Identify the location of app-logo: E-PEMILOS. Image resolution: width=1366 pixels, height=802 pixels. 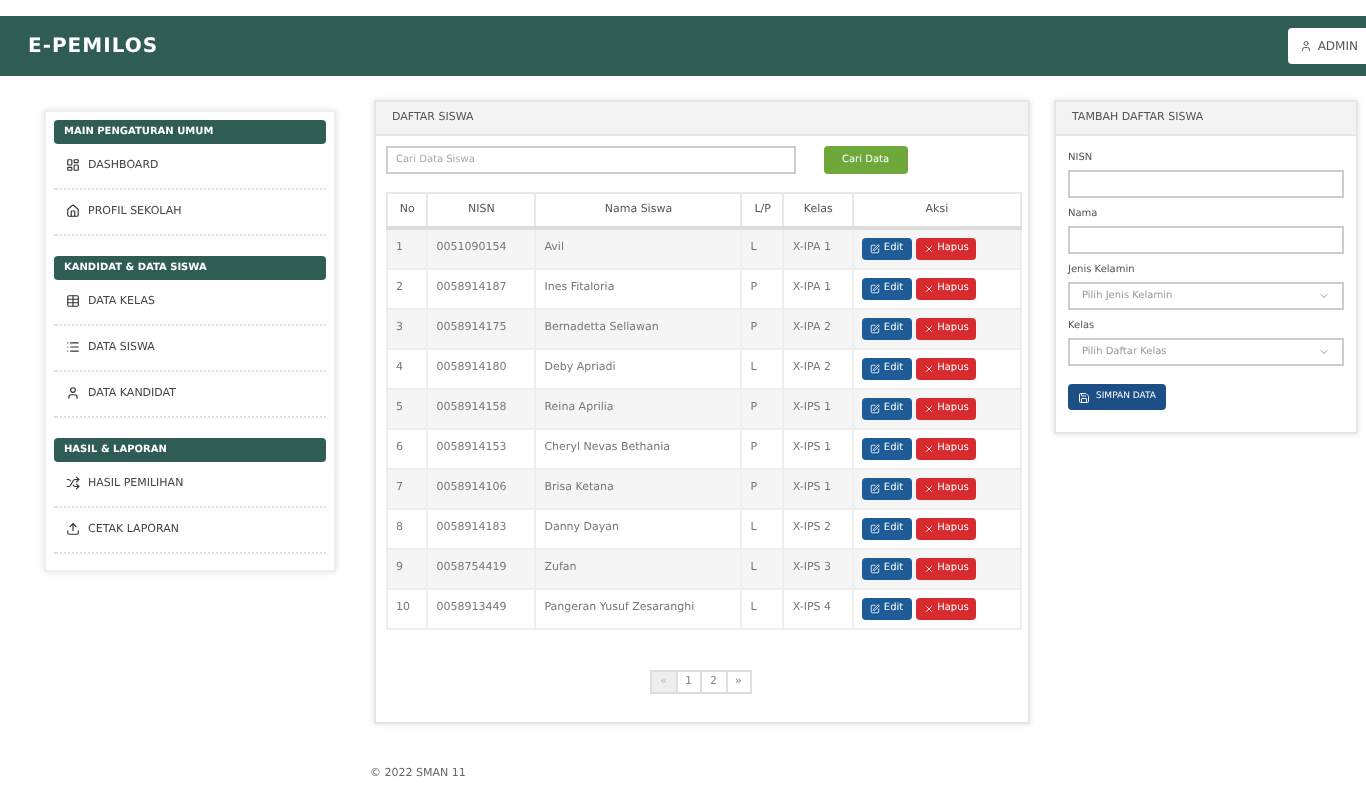
(93, 46).